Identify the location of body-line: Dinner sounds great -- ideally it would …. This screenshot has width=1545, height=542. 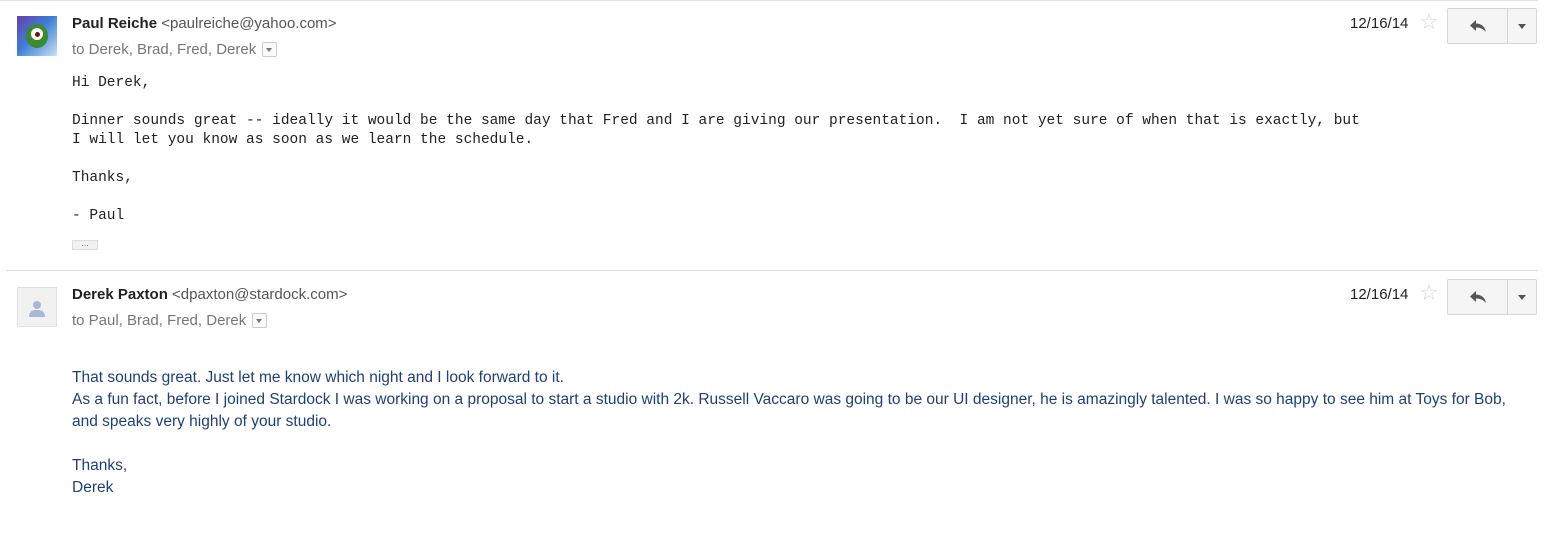
(716, 121).